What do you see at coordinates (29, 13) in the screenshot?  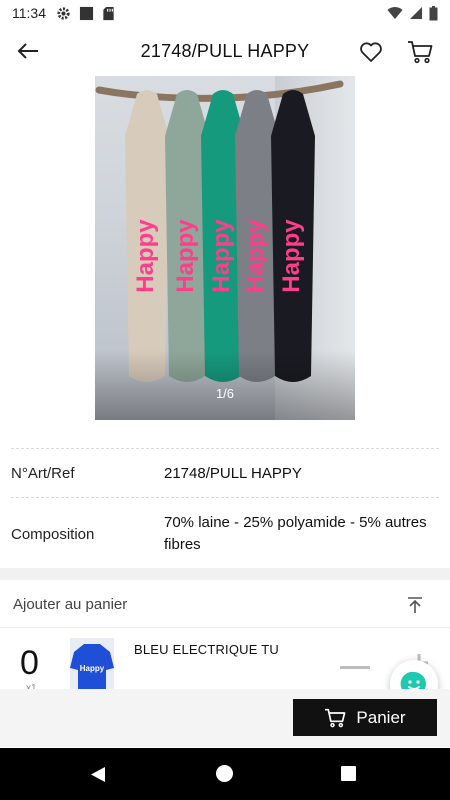 I see `status-time: 11:34` at bounding box center [29, 13].